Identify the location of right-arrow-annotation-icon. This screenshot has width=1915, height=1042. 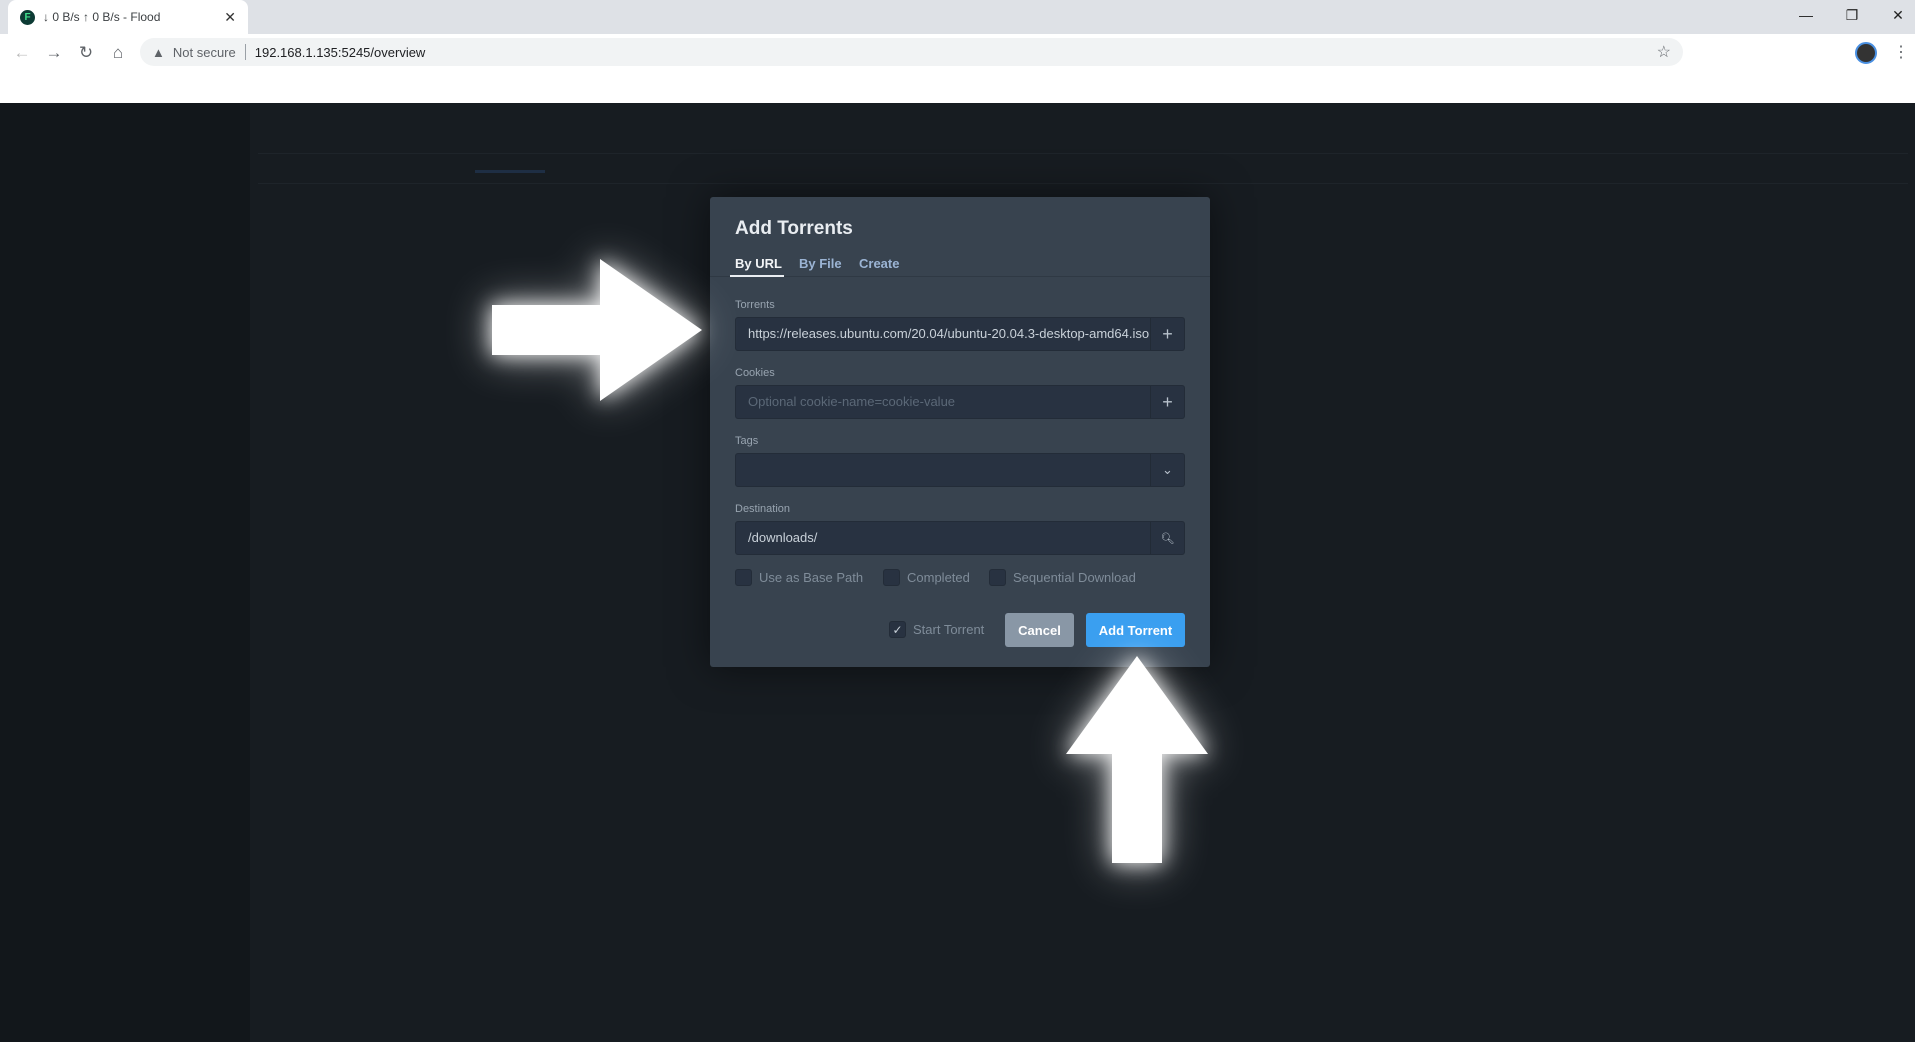
(597, 330).